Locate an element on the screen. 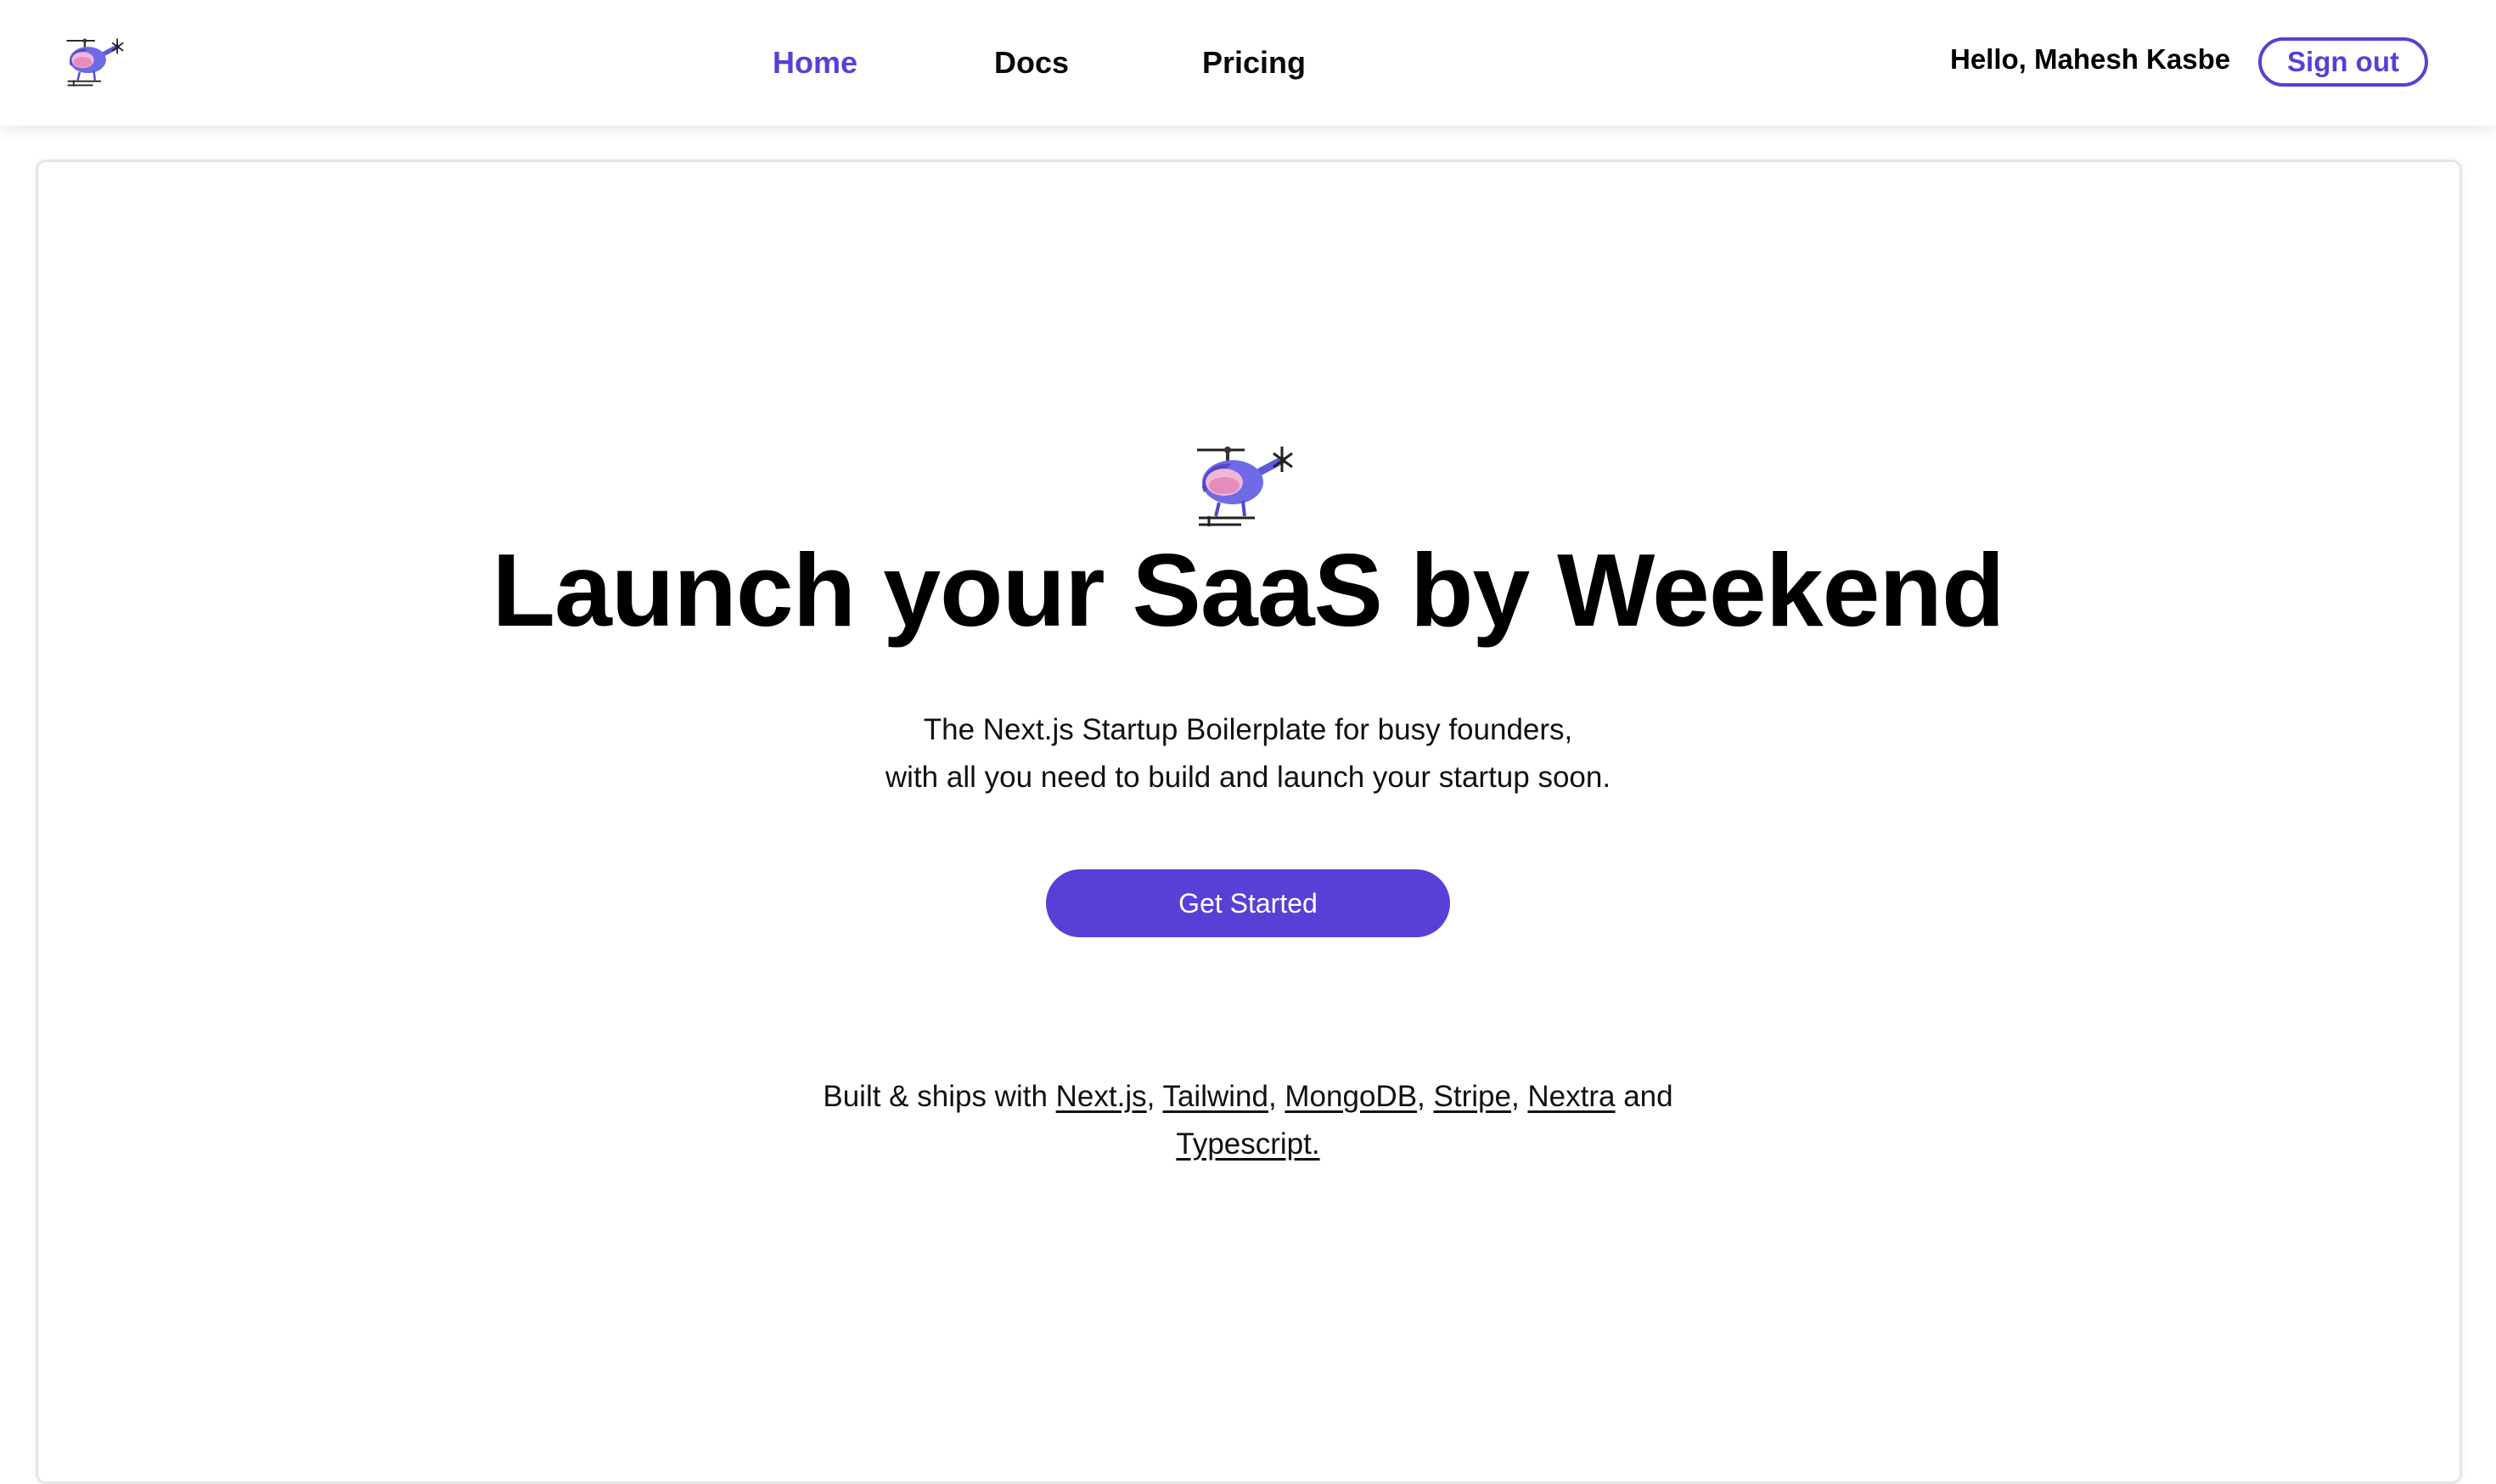 The width and height of the screenshot is (2496, 1484). hero-helicopter-icon-wrapper is located at coordinates (1246, 486).